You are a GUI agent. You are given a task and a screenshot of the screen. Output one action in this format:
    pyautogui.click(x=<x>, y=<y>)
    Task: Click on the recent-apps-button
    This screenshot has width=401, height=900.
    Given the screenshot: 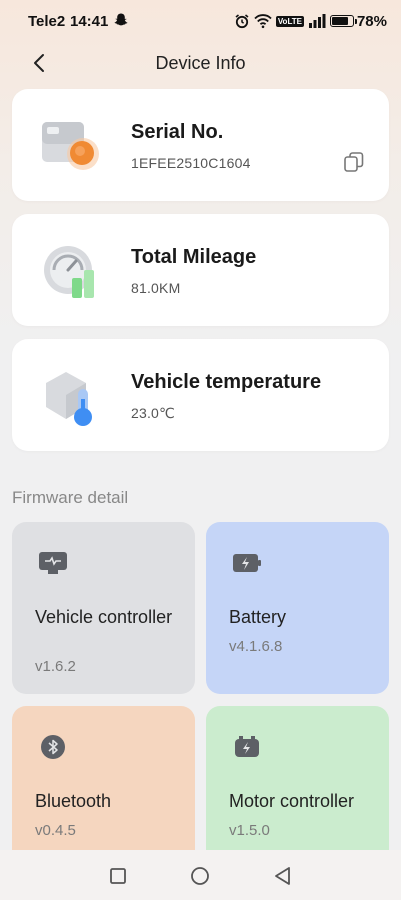 What is the action you would take?
    pyautogui.click(x=118, y=876)
    